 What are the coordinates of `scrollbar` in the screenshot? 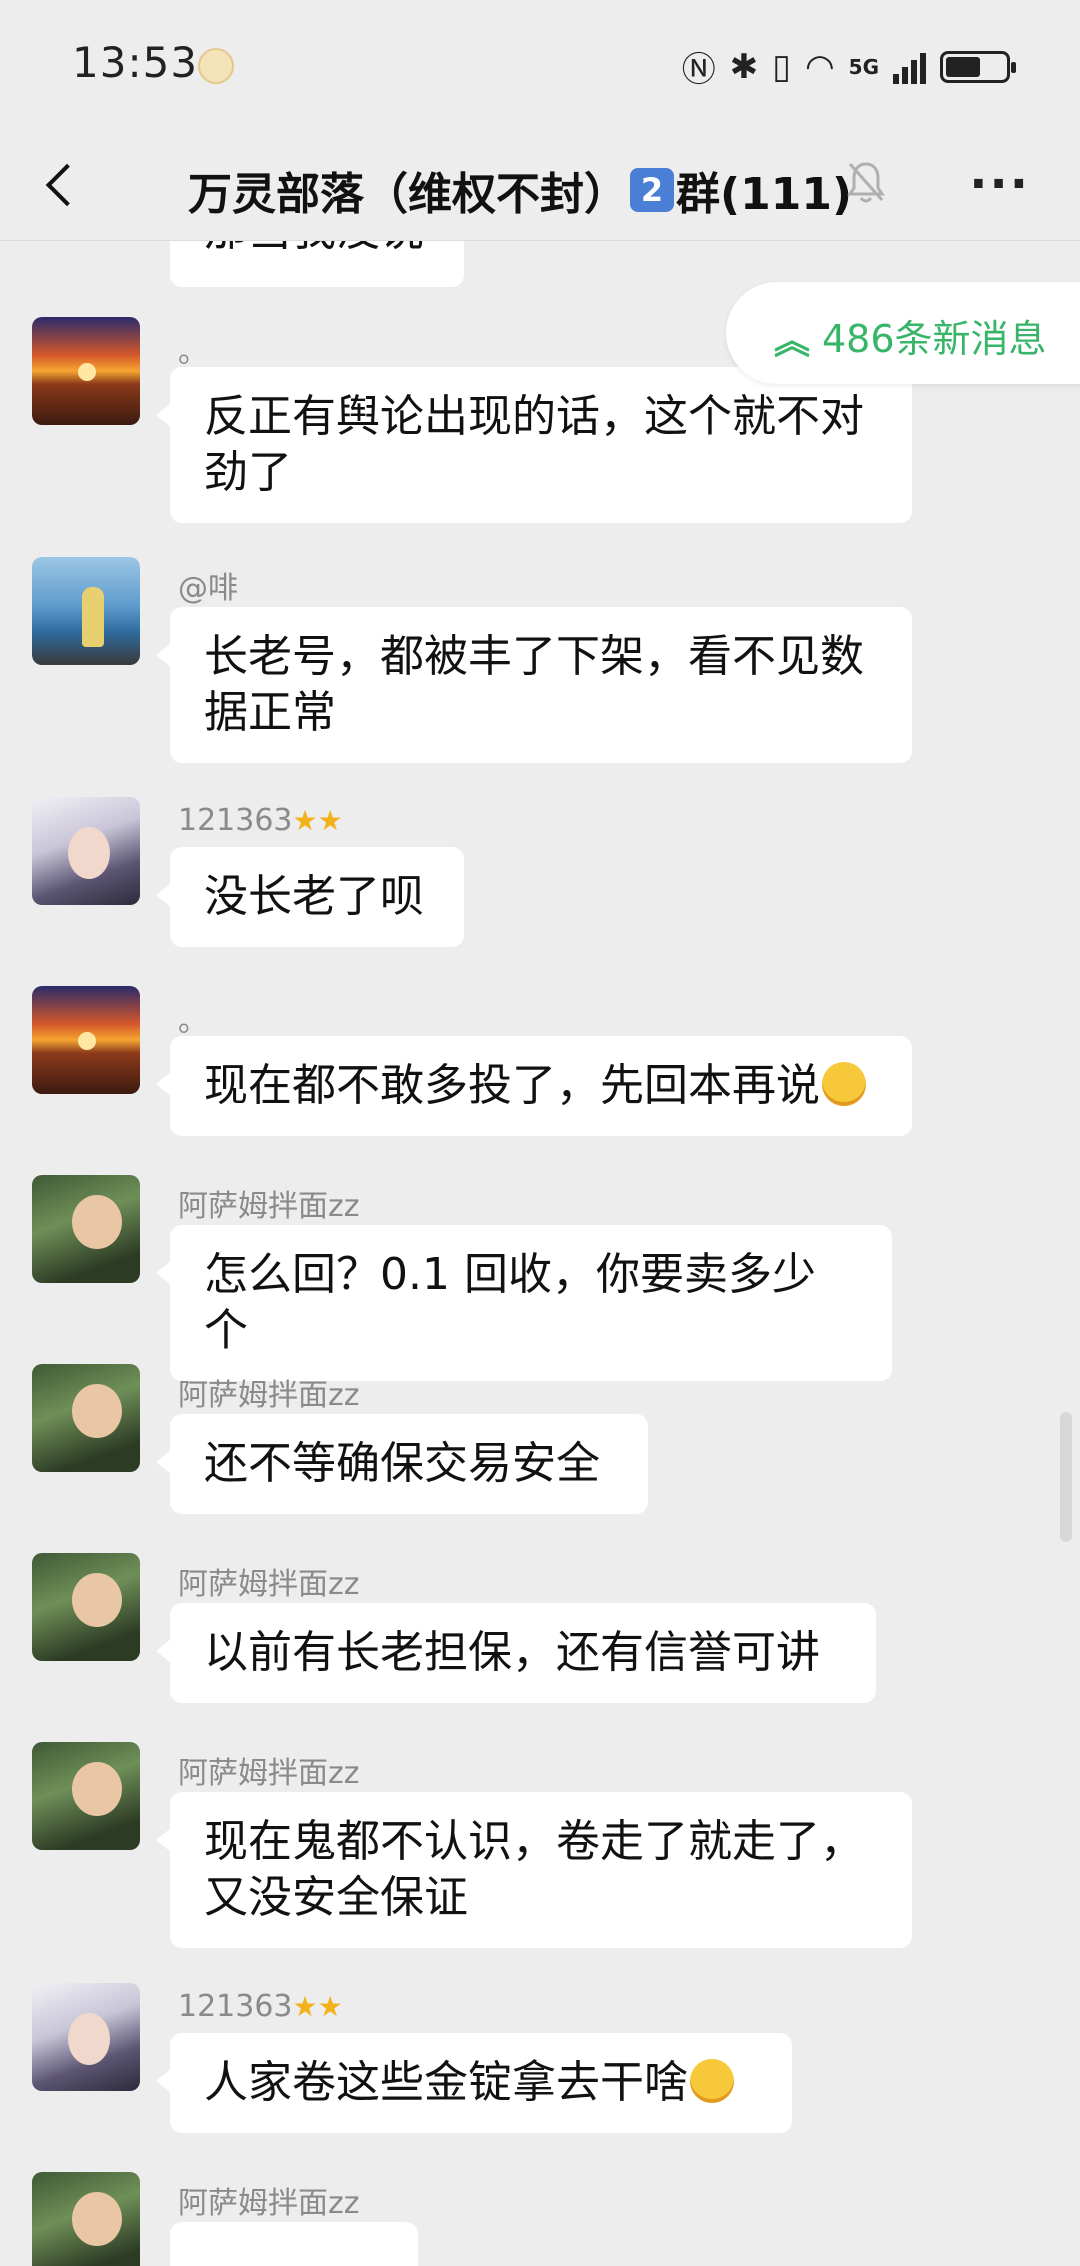 It's located at (1066, 1477).